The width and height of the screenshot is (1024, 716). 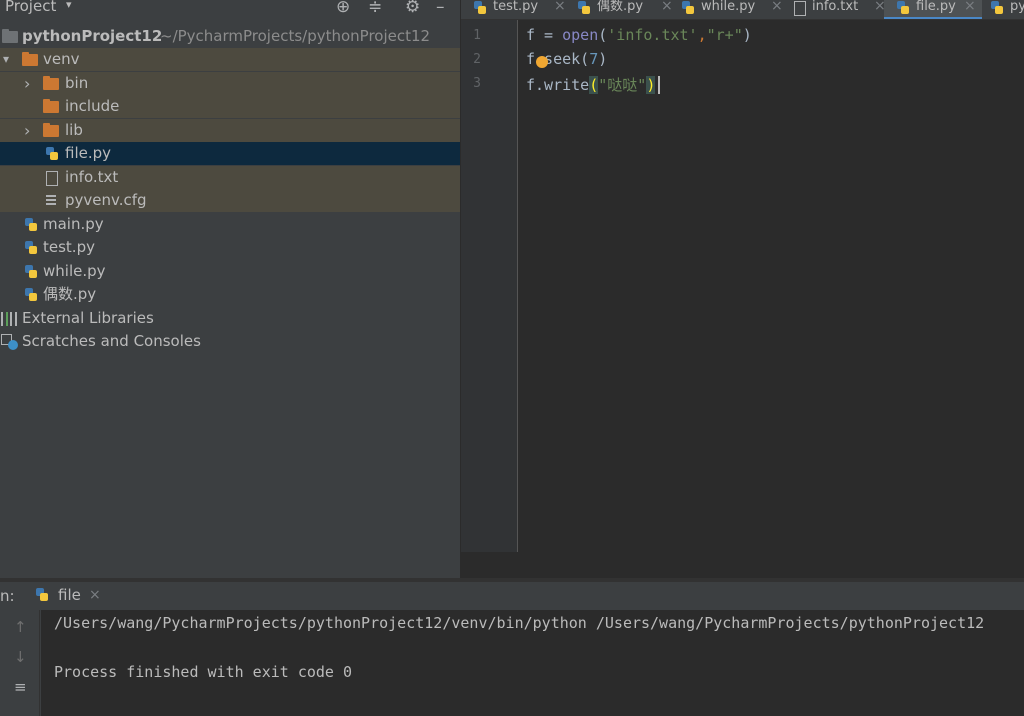 I want to click on run-tab-file: file, so click(x=69, y=595).